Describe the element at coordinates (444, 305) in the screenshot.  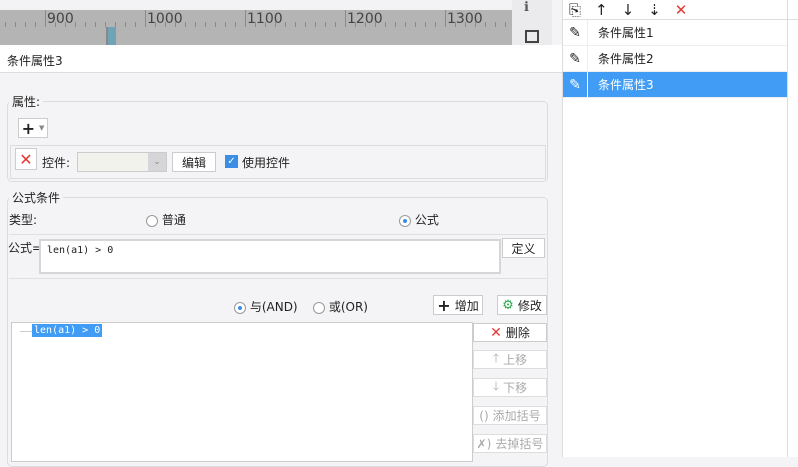
I see `plus-icon: +` at that location.